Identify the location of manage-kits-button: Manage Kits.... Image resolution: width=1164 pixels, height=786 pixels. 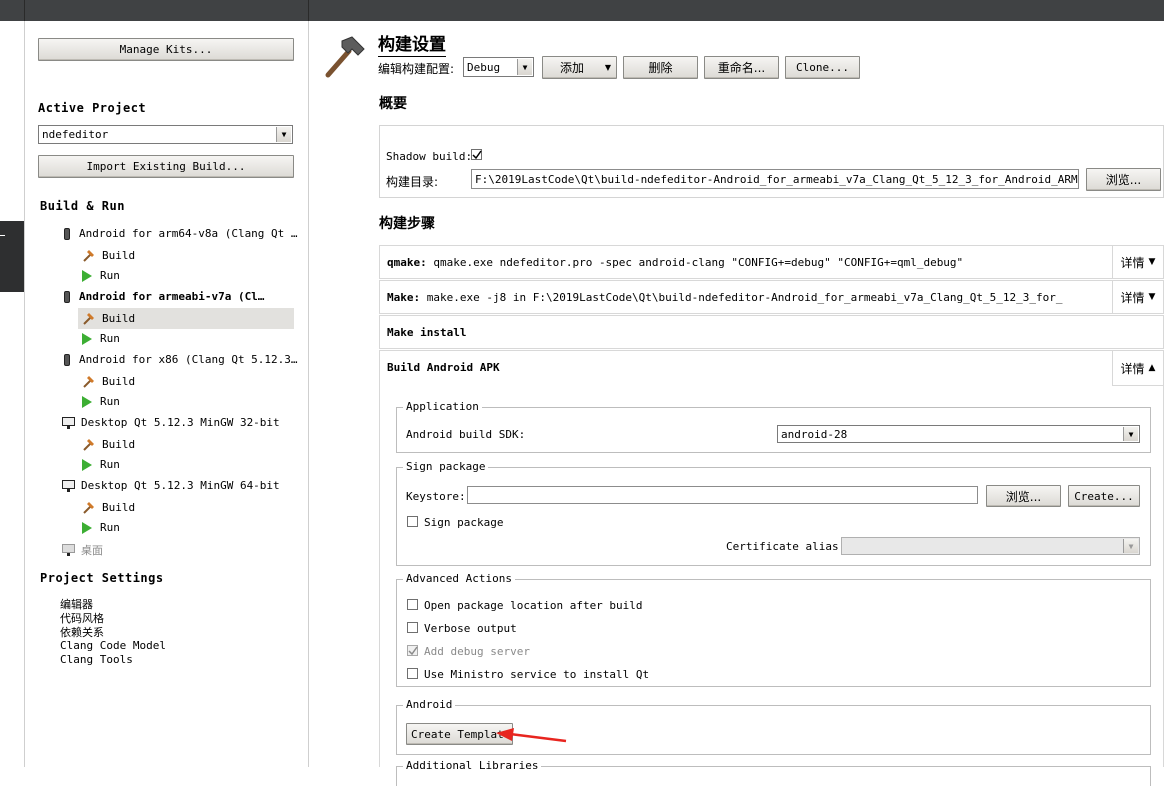
(166, 49).